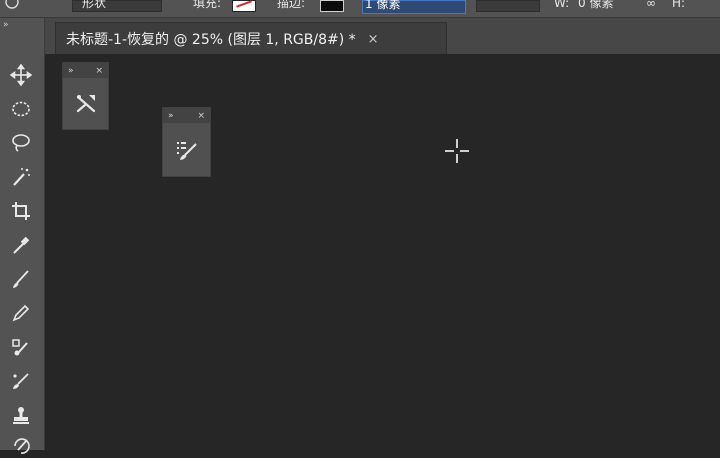 This screenshot has height=458, width=720. I want to click on stroke-swatch, so click(332, 6).